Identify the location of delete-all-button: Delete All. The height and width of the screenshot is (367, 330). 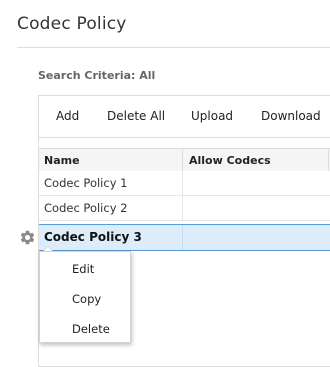
(136, 116).